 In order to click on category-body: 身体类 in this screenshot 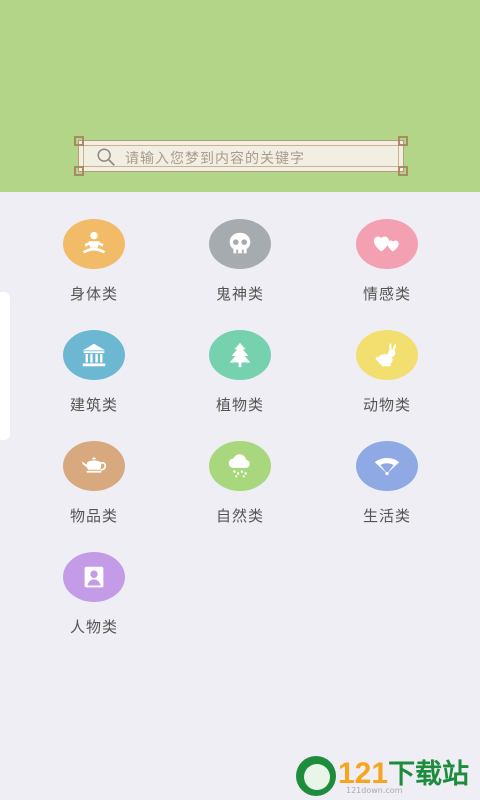, I will do `click(94, 269)`.